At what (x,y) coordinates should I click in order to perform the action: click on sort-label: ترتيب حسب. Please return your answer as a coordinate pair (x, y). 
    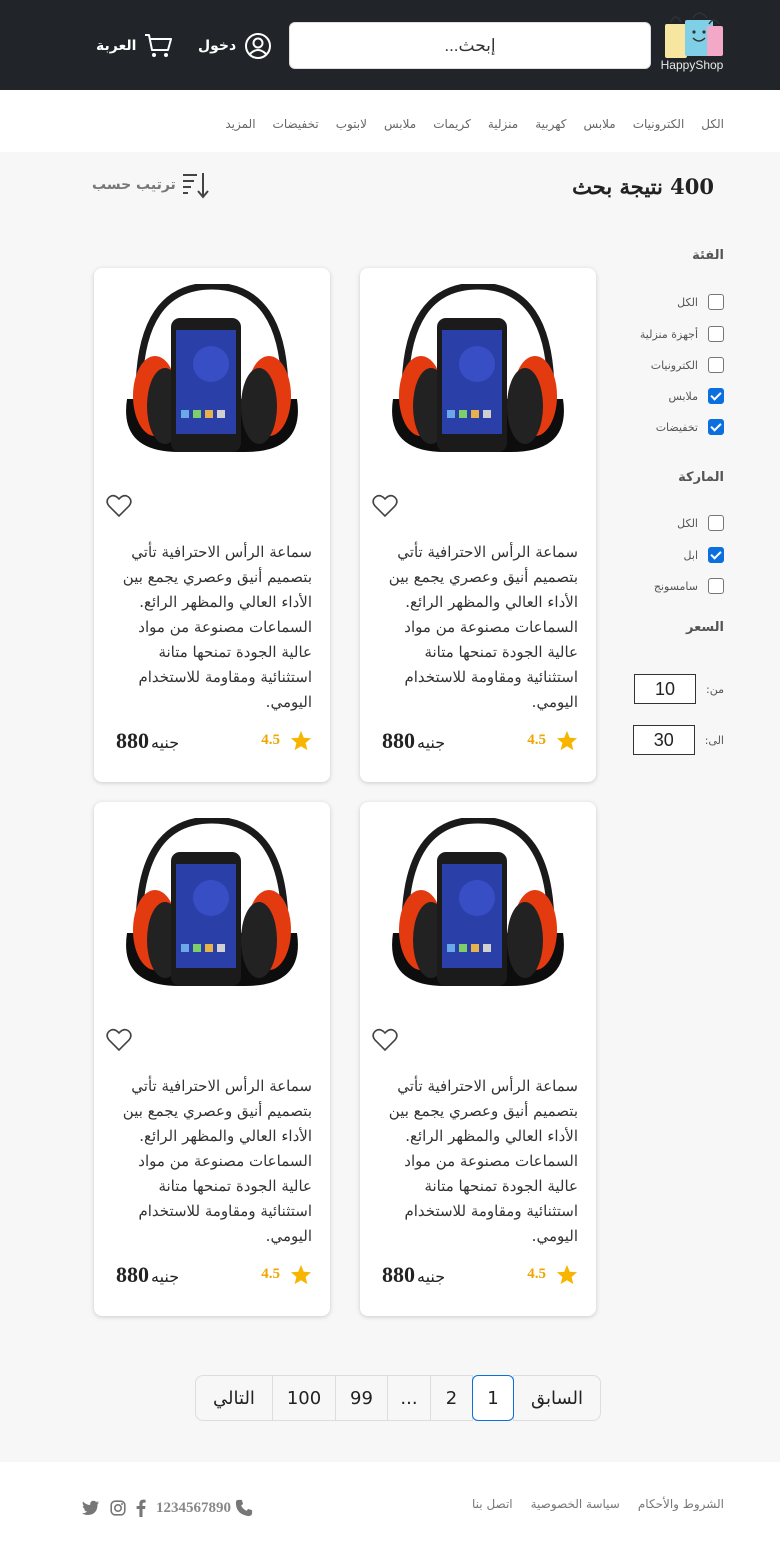
    Looking at the image, I should click on (134, 185).